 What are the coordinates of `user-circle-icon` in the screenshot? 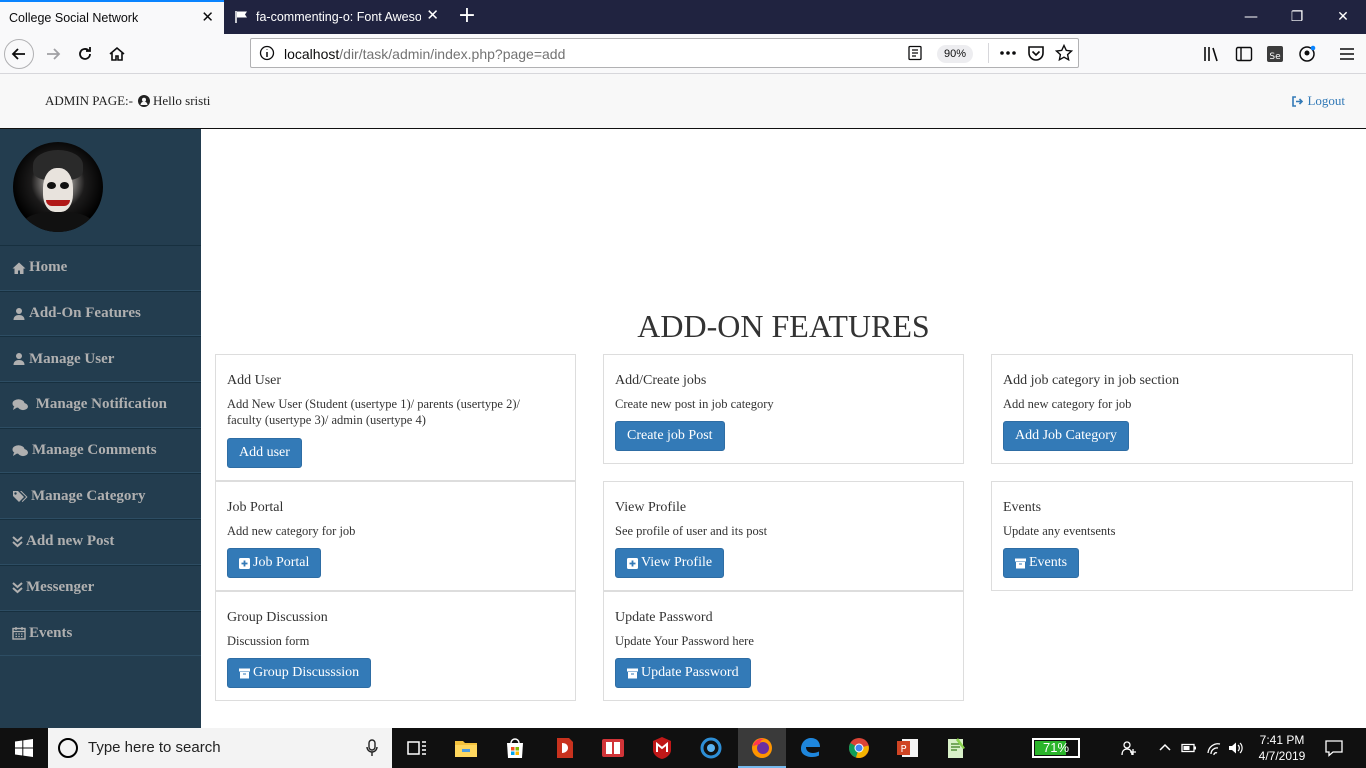 It's located at (144, 101).